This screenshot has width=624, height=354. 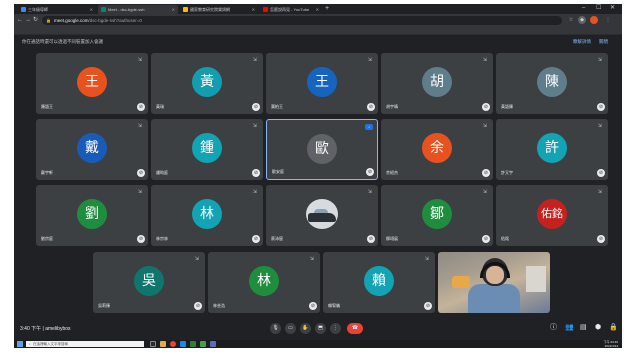 What do you see at coordinates (582, 42) in the screenshot?
I see `learn-more-link: 瞭解詳情` at bounding box center [582, 42].